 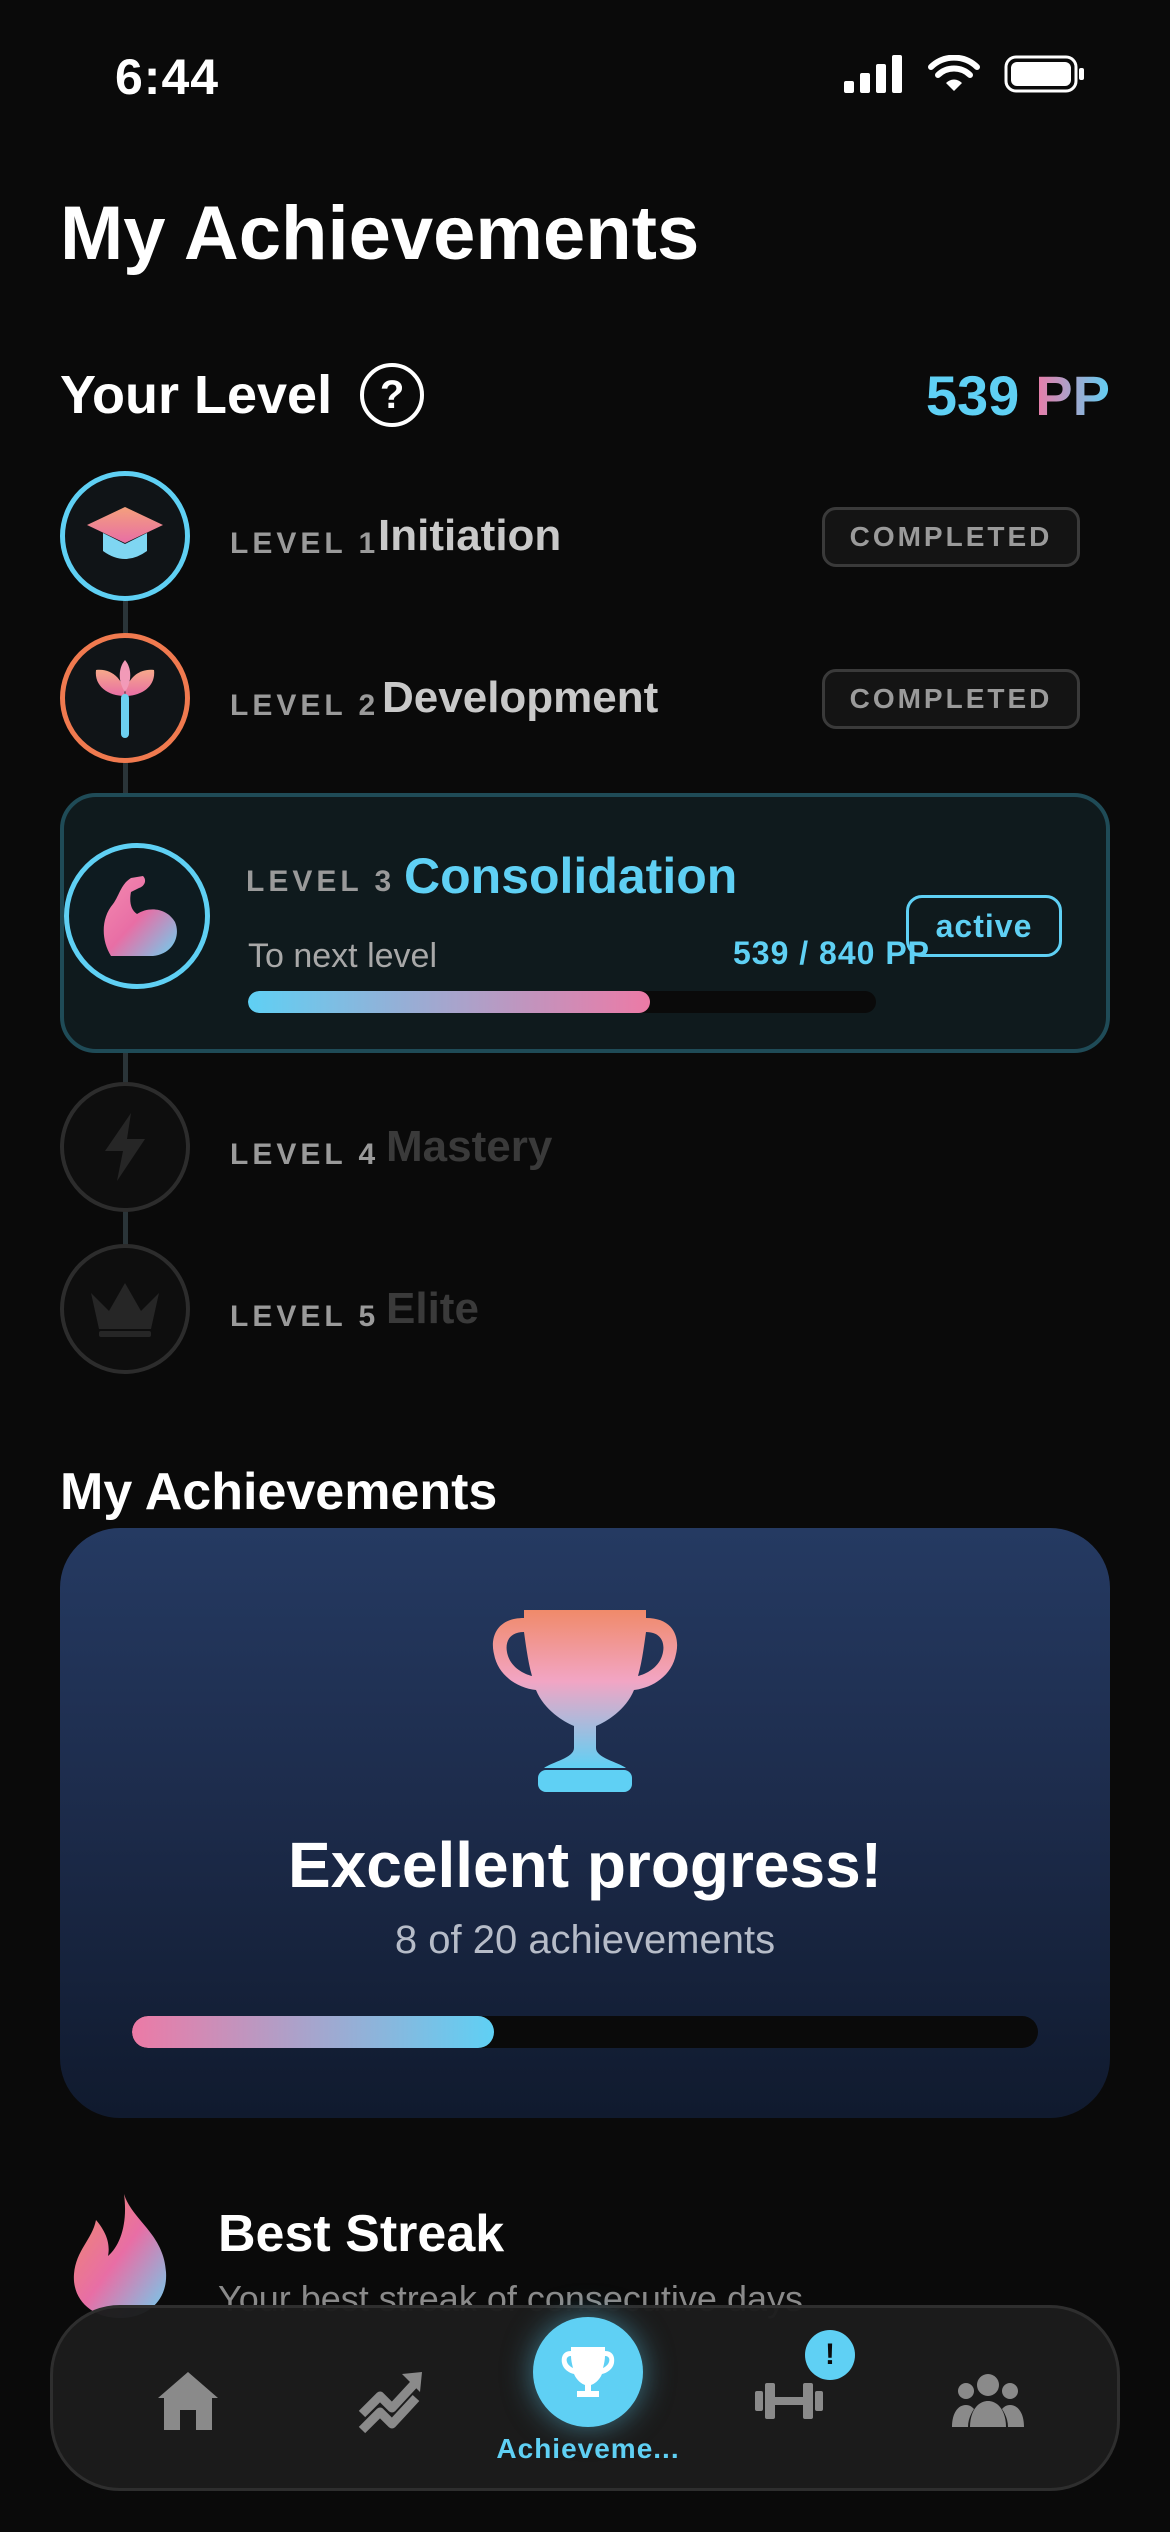 I want to click on level-progress-bar, so click(x=562, y=1002).